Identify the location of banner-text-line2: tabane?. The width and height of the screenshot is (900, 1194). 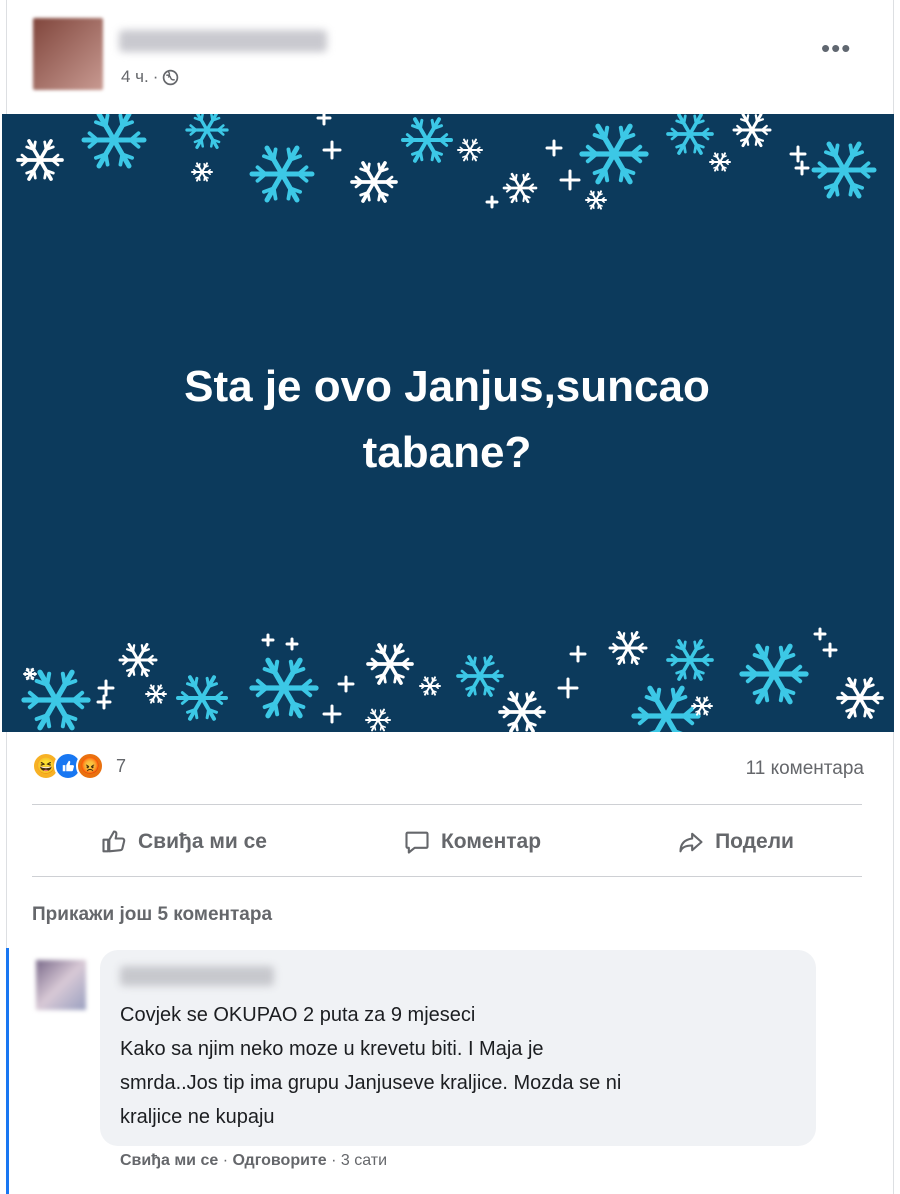
(447, 452).